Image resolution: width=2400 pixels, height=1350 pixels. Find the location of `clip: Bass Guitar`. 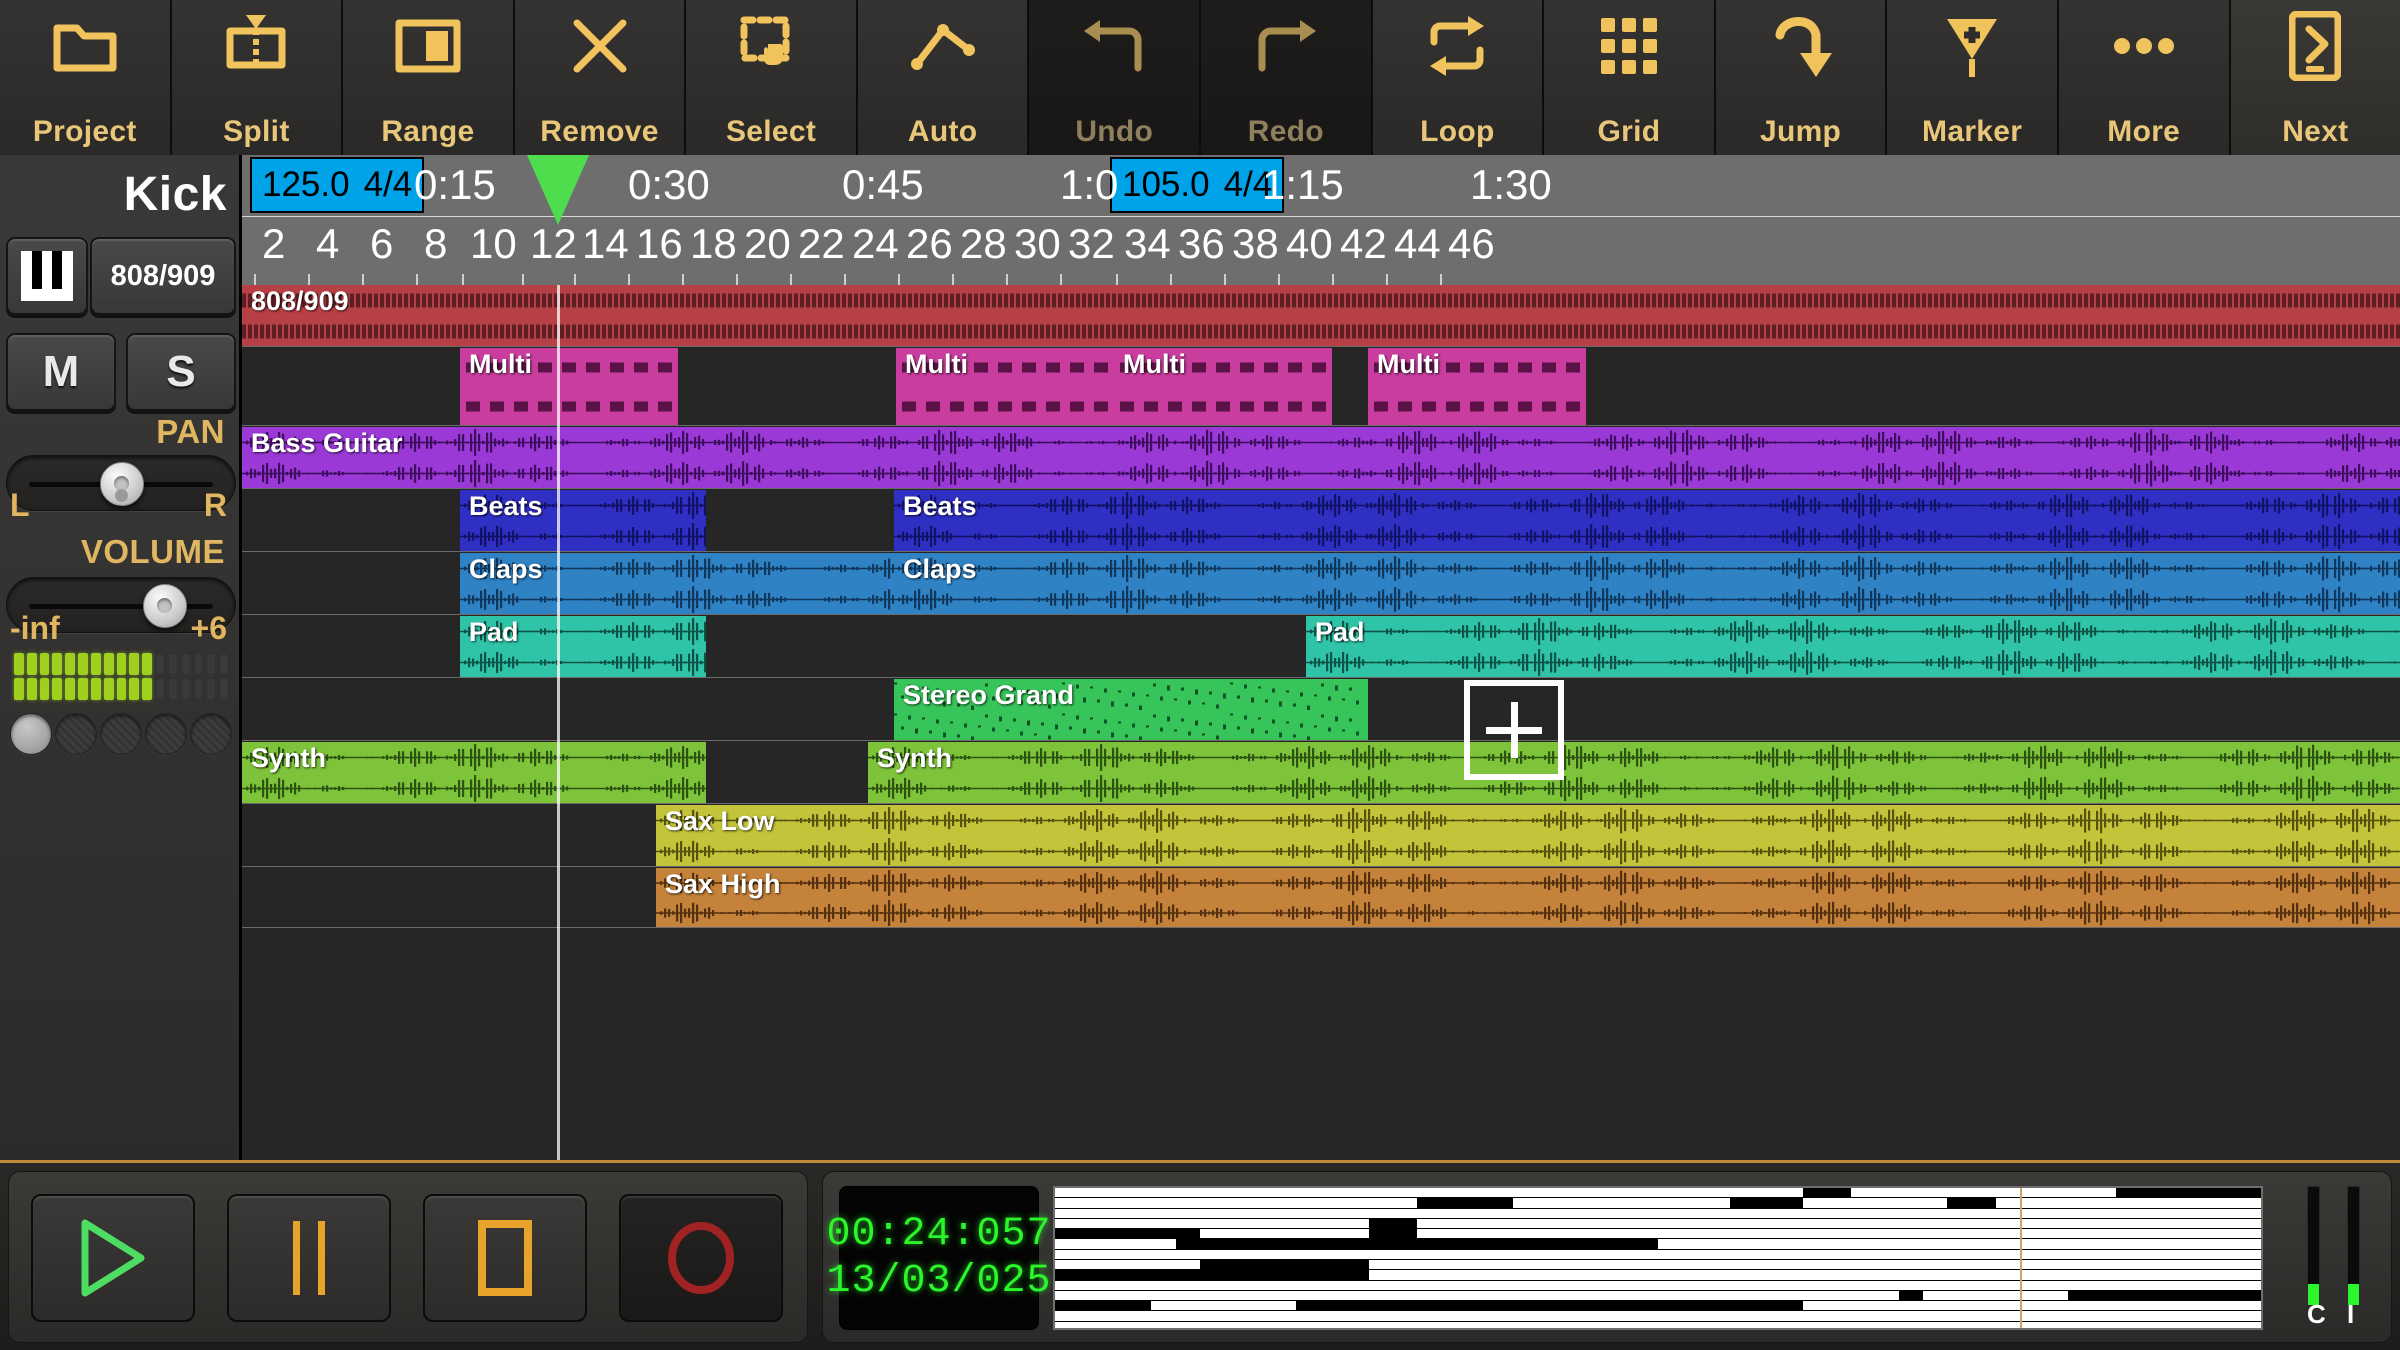

clip: Bass Guitar is located at coordinates (1321, 457).